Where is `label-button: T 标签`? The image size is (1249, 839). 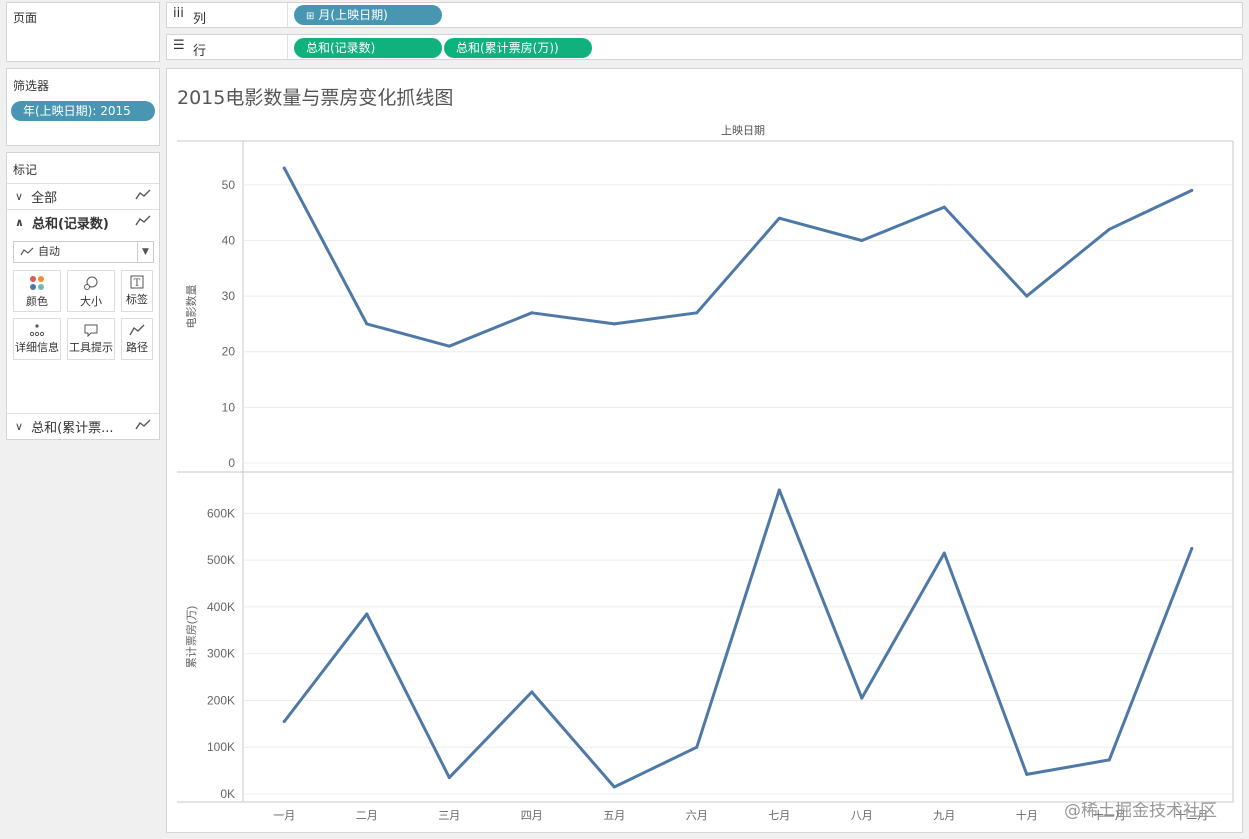 label-button: T 标签 is located at coordinates (137, 291).